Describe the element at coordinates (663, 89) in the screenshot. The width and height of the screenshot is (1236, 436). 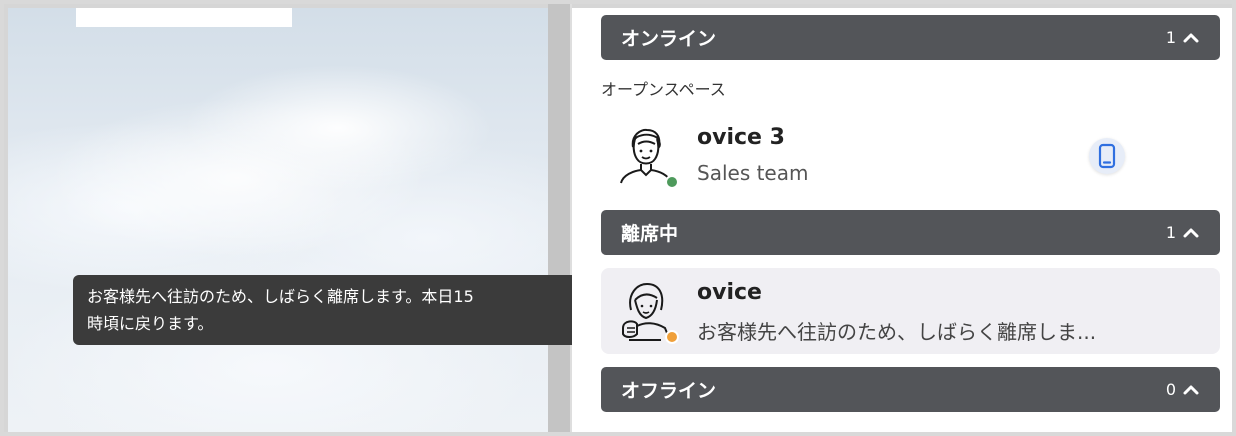
I see `space-label: オープンスペース` at that location.